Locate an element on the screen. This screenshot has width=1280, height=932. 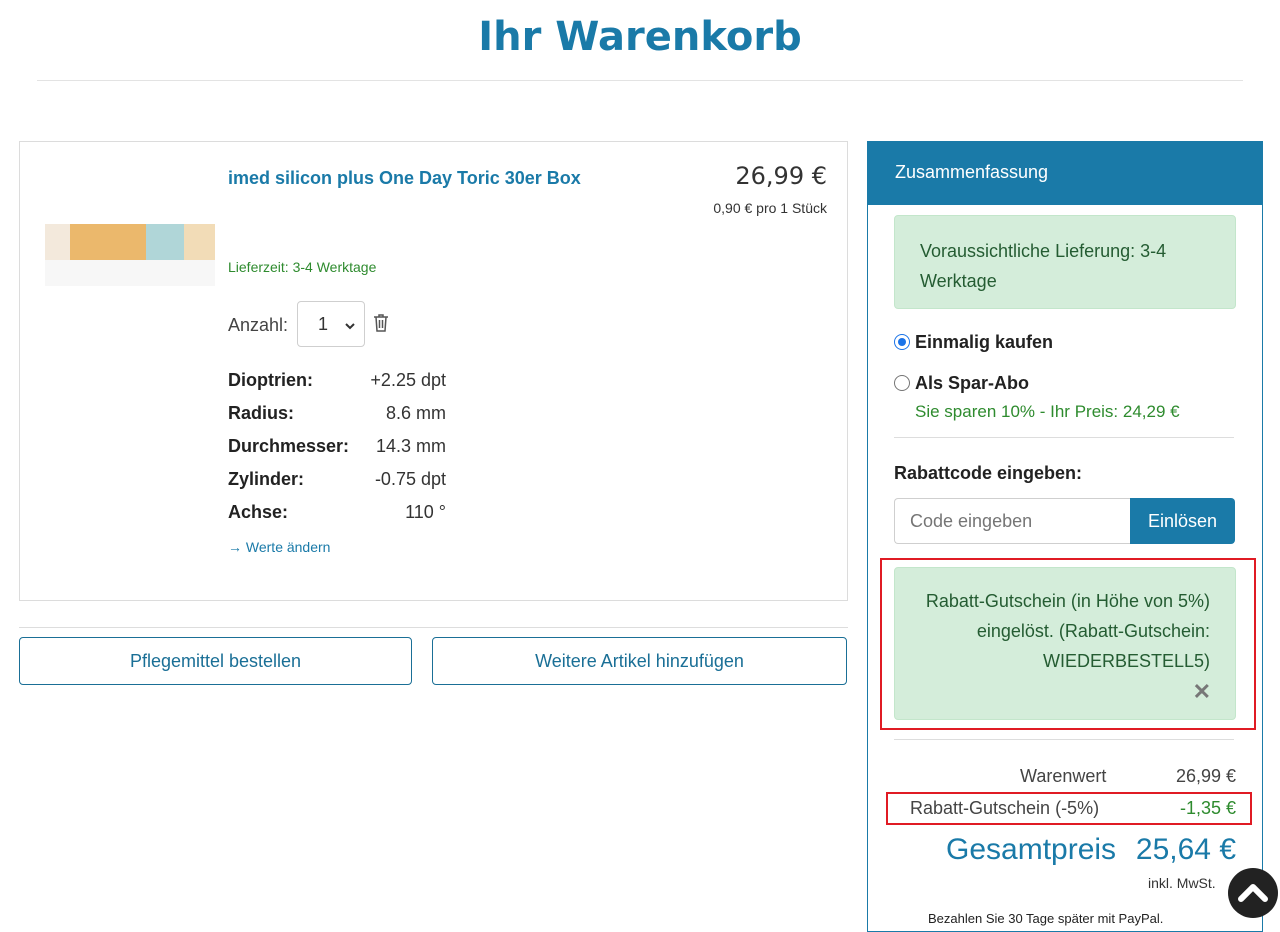
quantity-value: 1 is located at coordinates (323, 324).